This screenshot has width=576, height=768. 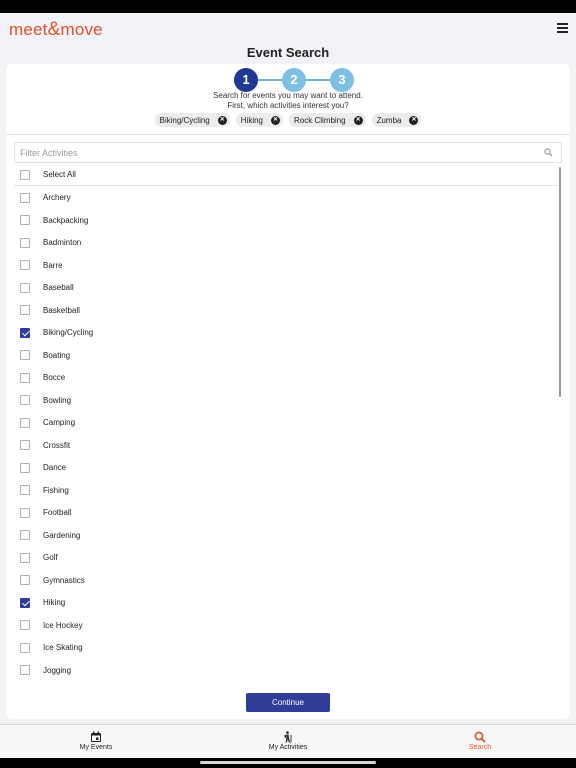 I want to click on hamburger-menu-icon, so click(x=562, y=28).